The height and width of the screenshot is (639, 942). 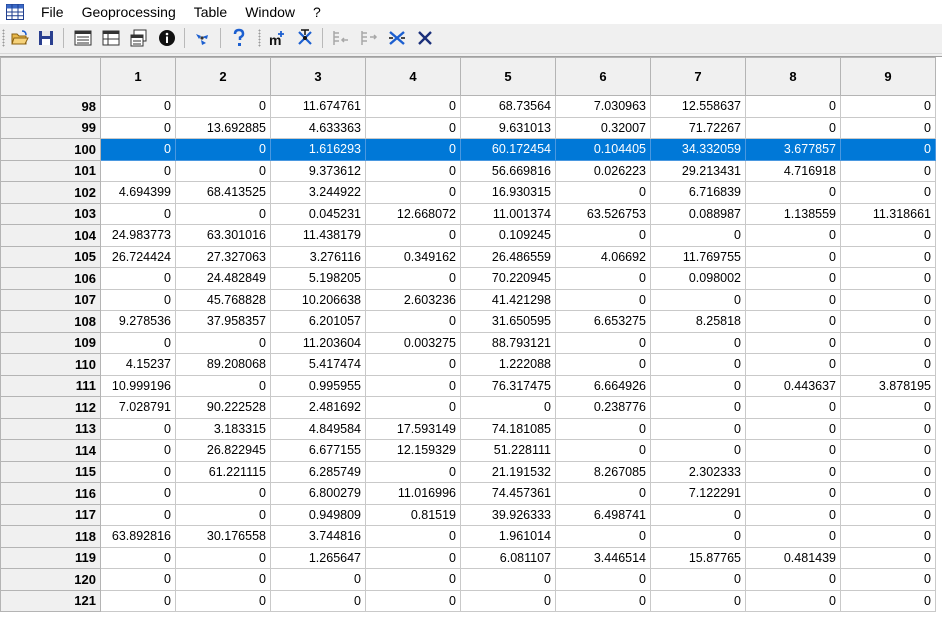 I want to click on table-cell: 63.892816, so click(x=138, y=536).